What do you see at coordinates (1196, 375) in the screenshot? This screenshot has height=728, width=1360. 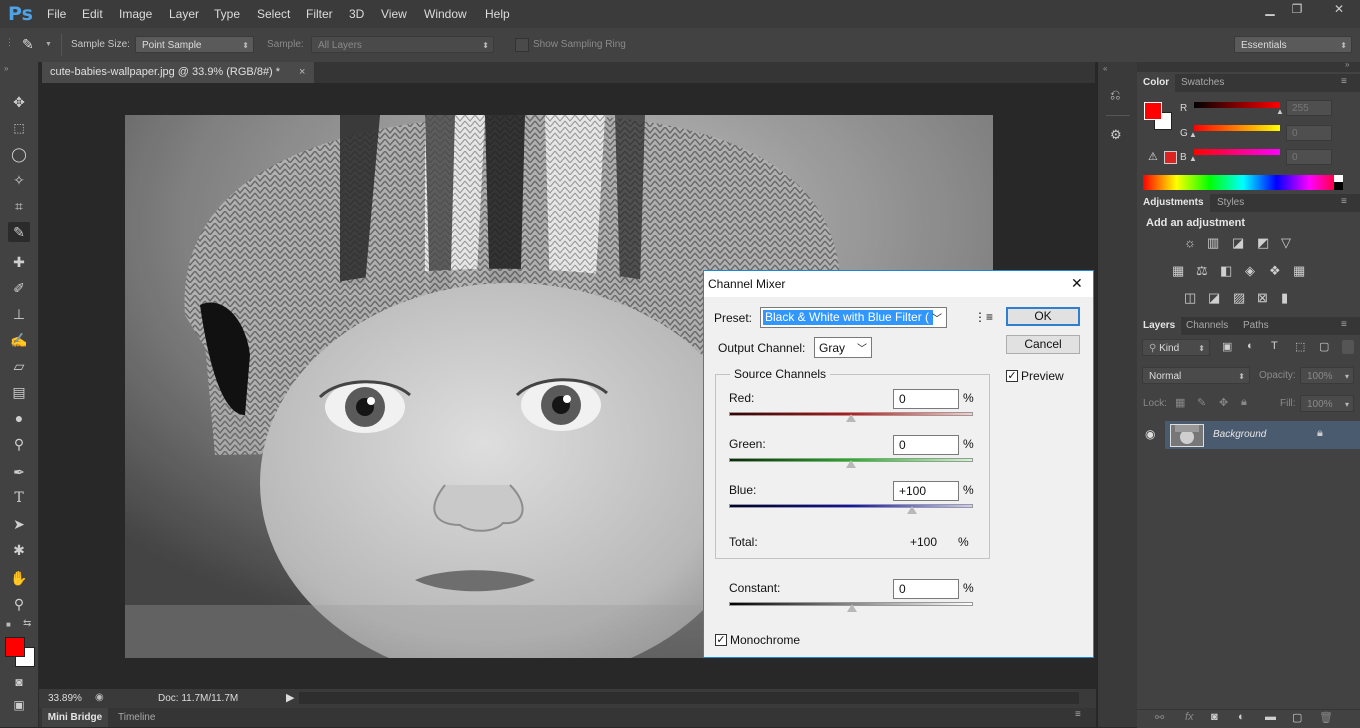 I see `blend-mode-dropdown: Normal ⬍` at bounding box center [1196, 375].